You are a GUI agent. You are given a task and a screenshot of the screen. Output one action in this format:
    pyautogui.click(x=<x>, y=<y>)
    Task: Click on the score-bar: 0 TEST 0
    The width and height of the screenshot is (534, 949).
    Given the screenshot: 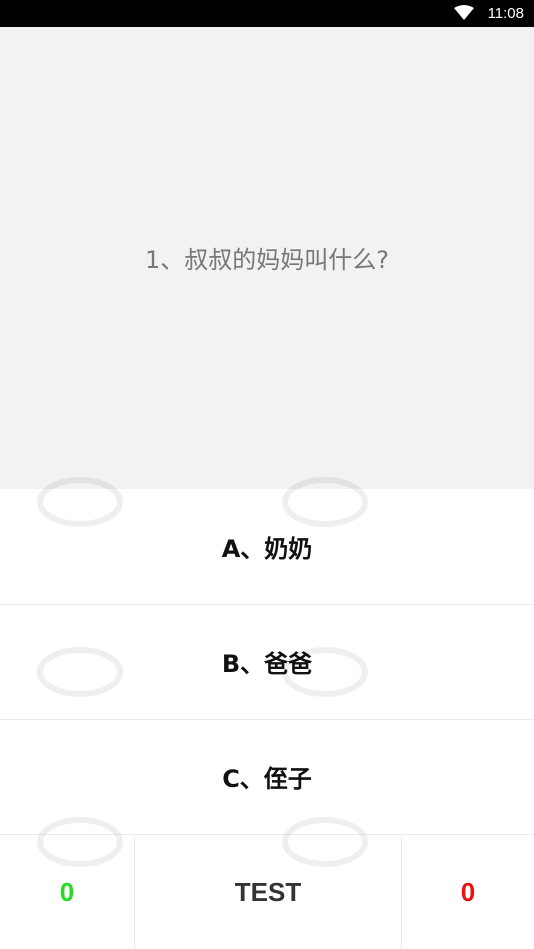 What is the action you would take?
    pyautogui.click(x=267, y=891)
    